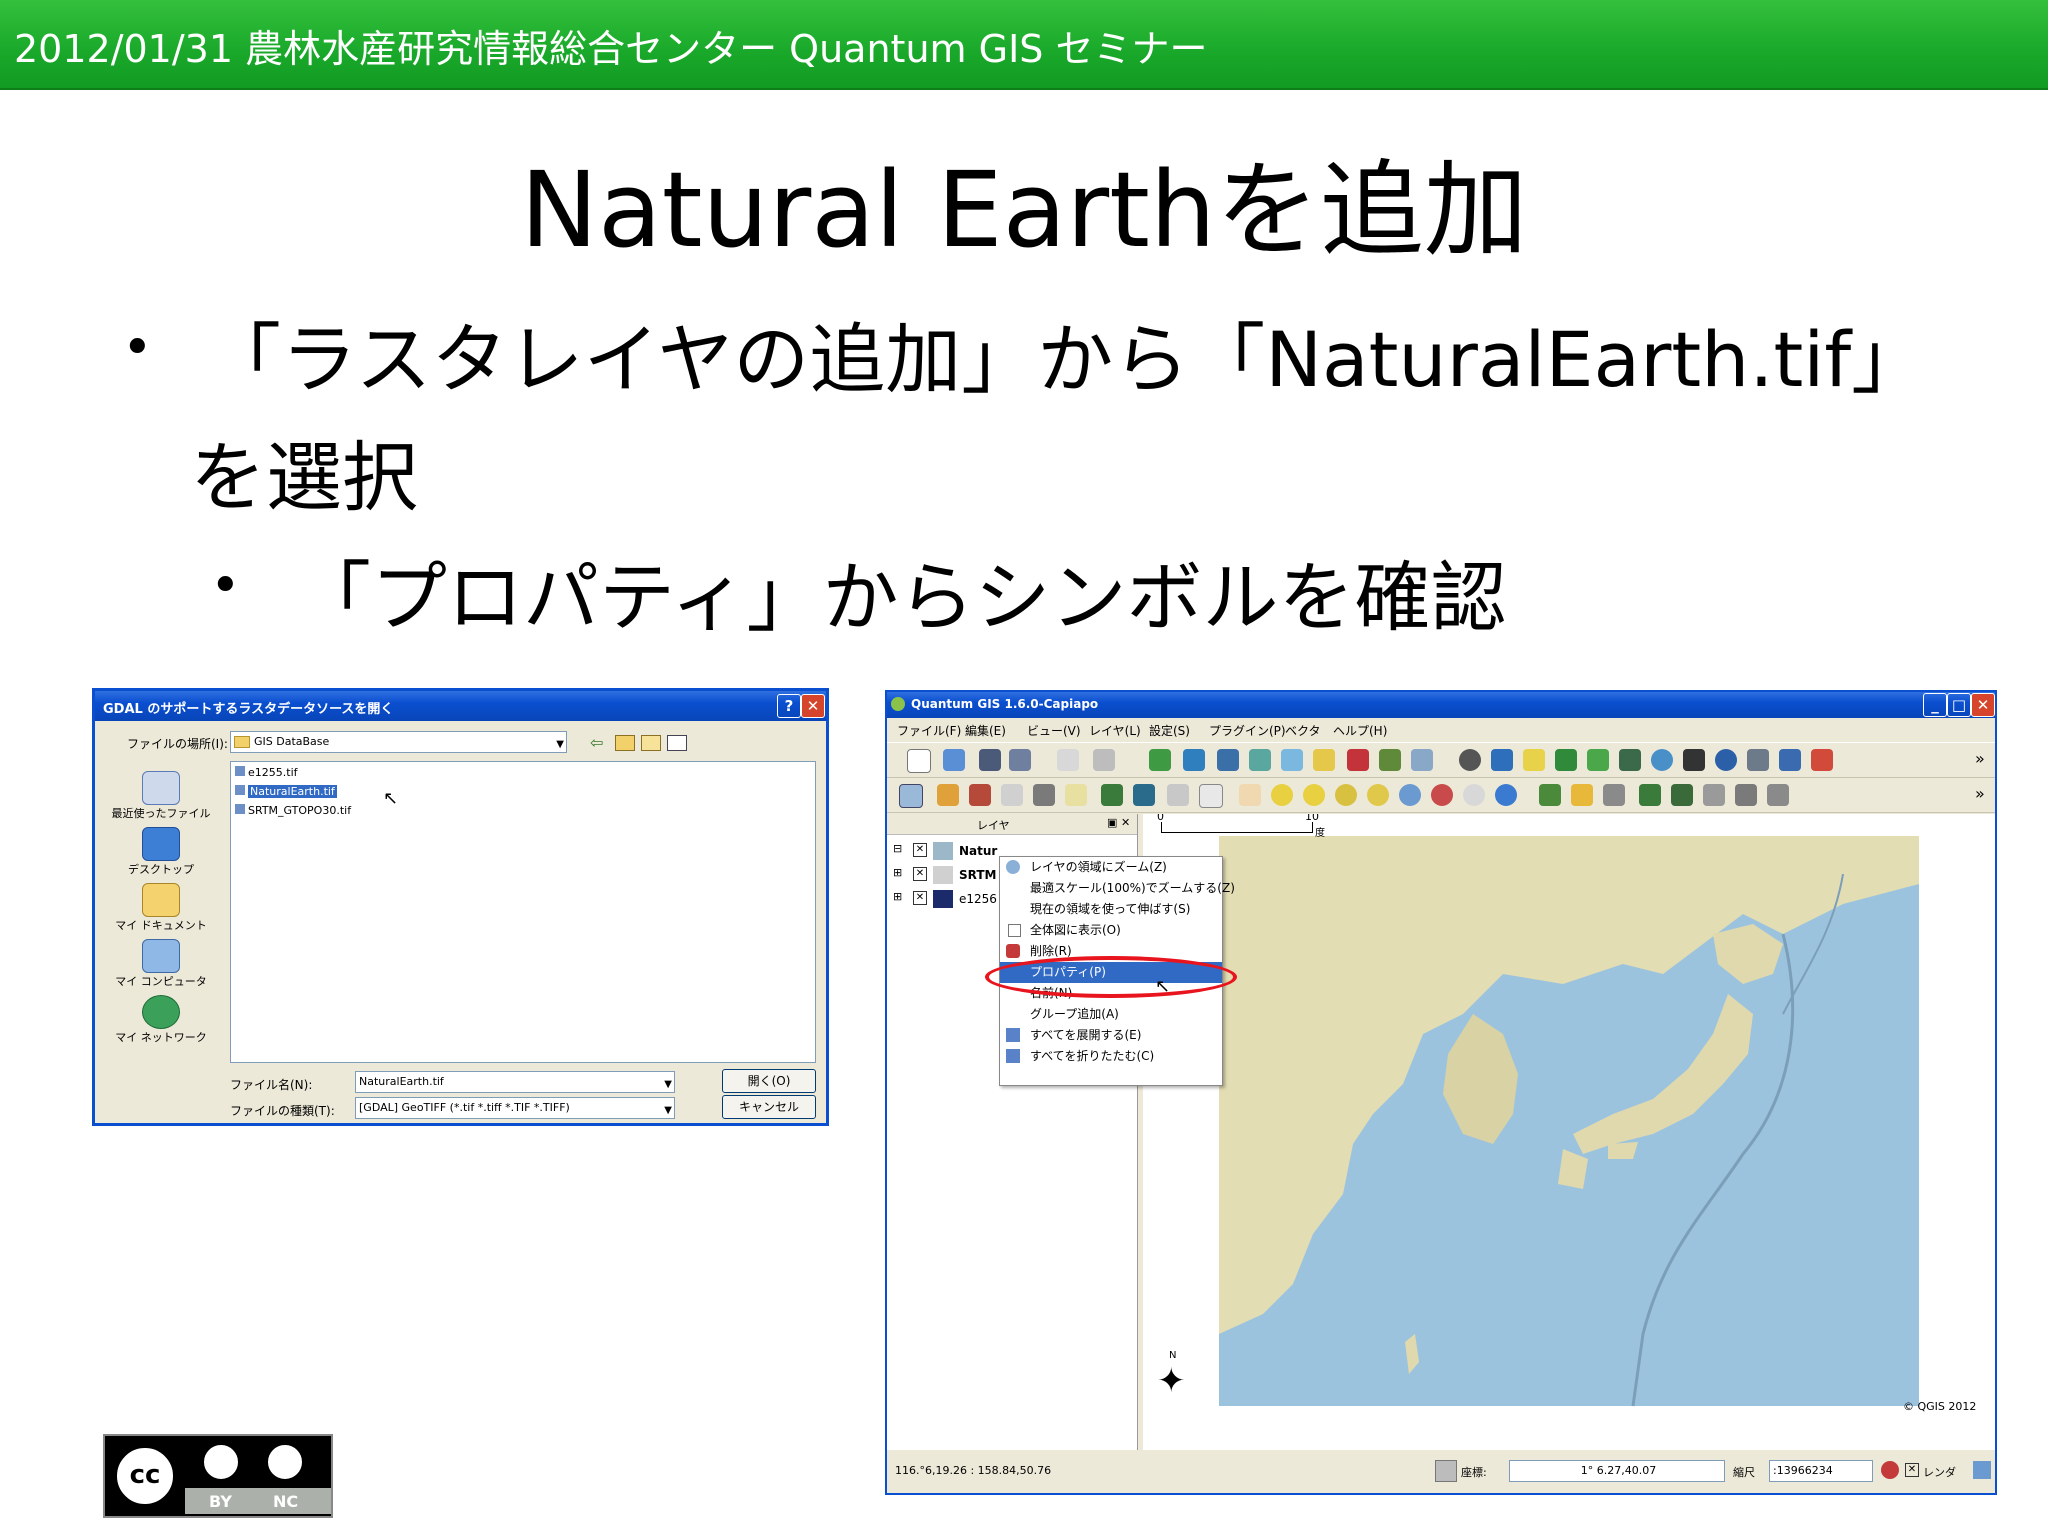  I want to click on stop-render-icon, so click(1890, 1470).